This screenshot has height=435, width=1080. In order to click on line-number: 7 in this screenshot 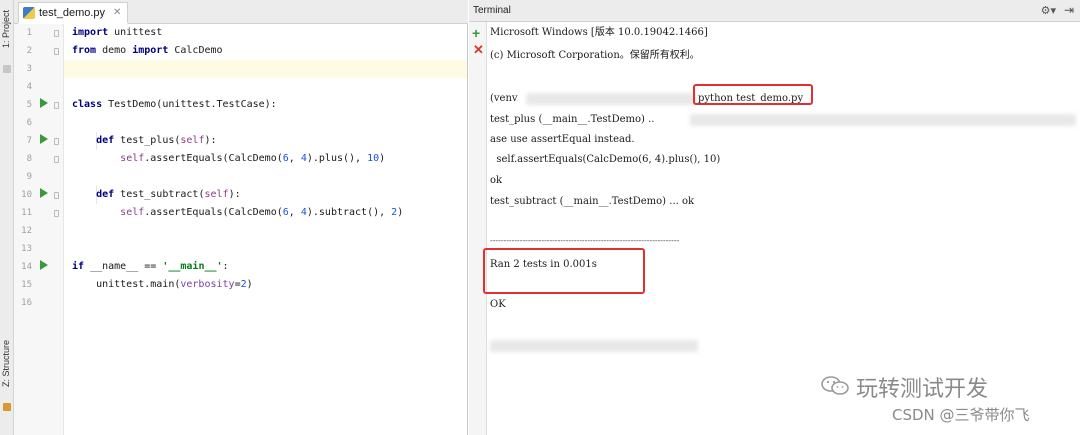, I will do `click(29, 141)`.